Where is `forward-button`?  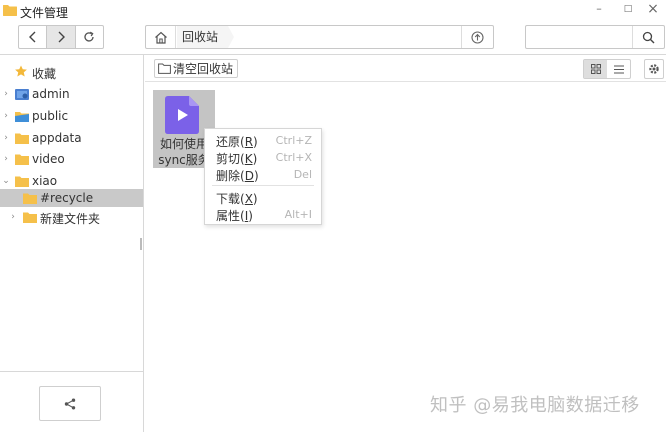
forward-button is located at coordinates (61, 37).